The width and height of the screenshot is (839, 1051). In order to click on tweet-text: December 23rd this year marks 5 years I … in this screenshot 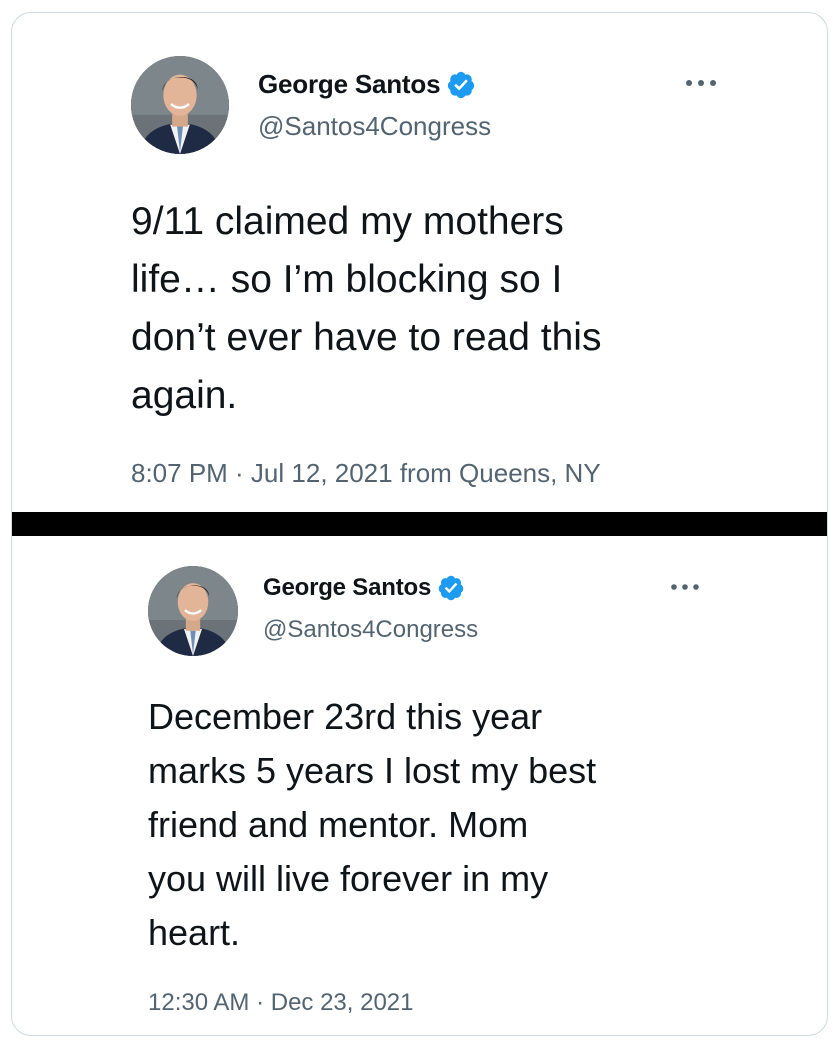, I will do `click(372, 824)`.